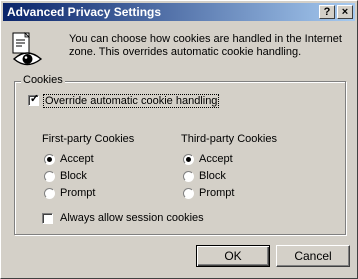  I want to click on first-party-radio-accept, so click(49, 159).